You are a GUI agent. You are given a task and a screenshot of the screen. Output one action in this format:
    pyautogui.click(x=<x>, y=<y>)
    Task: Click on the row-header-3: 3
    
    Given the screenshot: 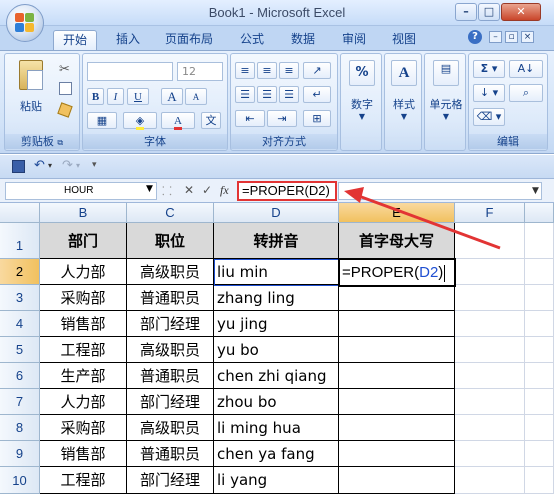 What is the action you would take?
    pyautogui.click(x=20, y=298)
    